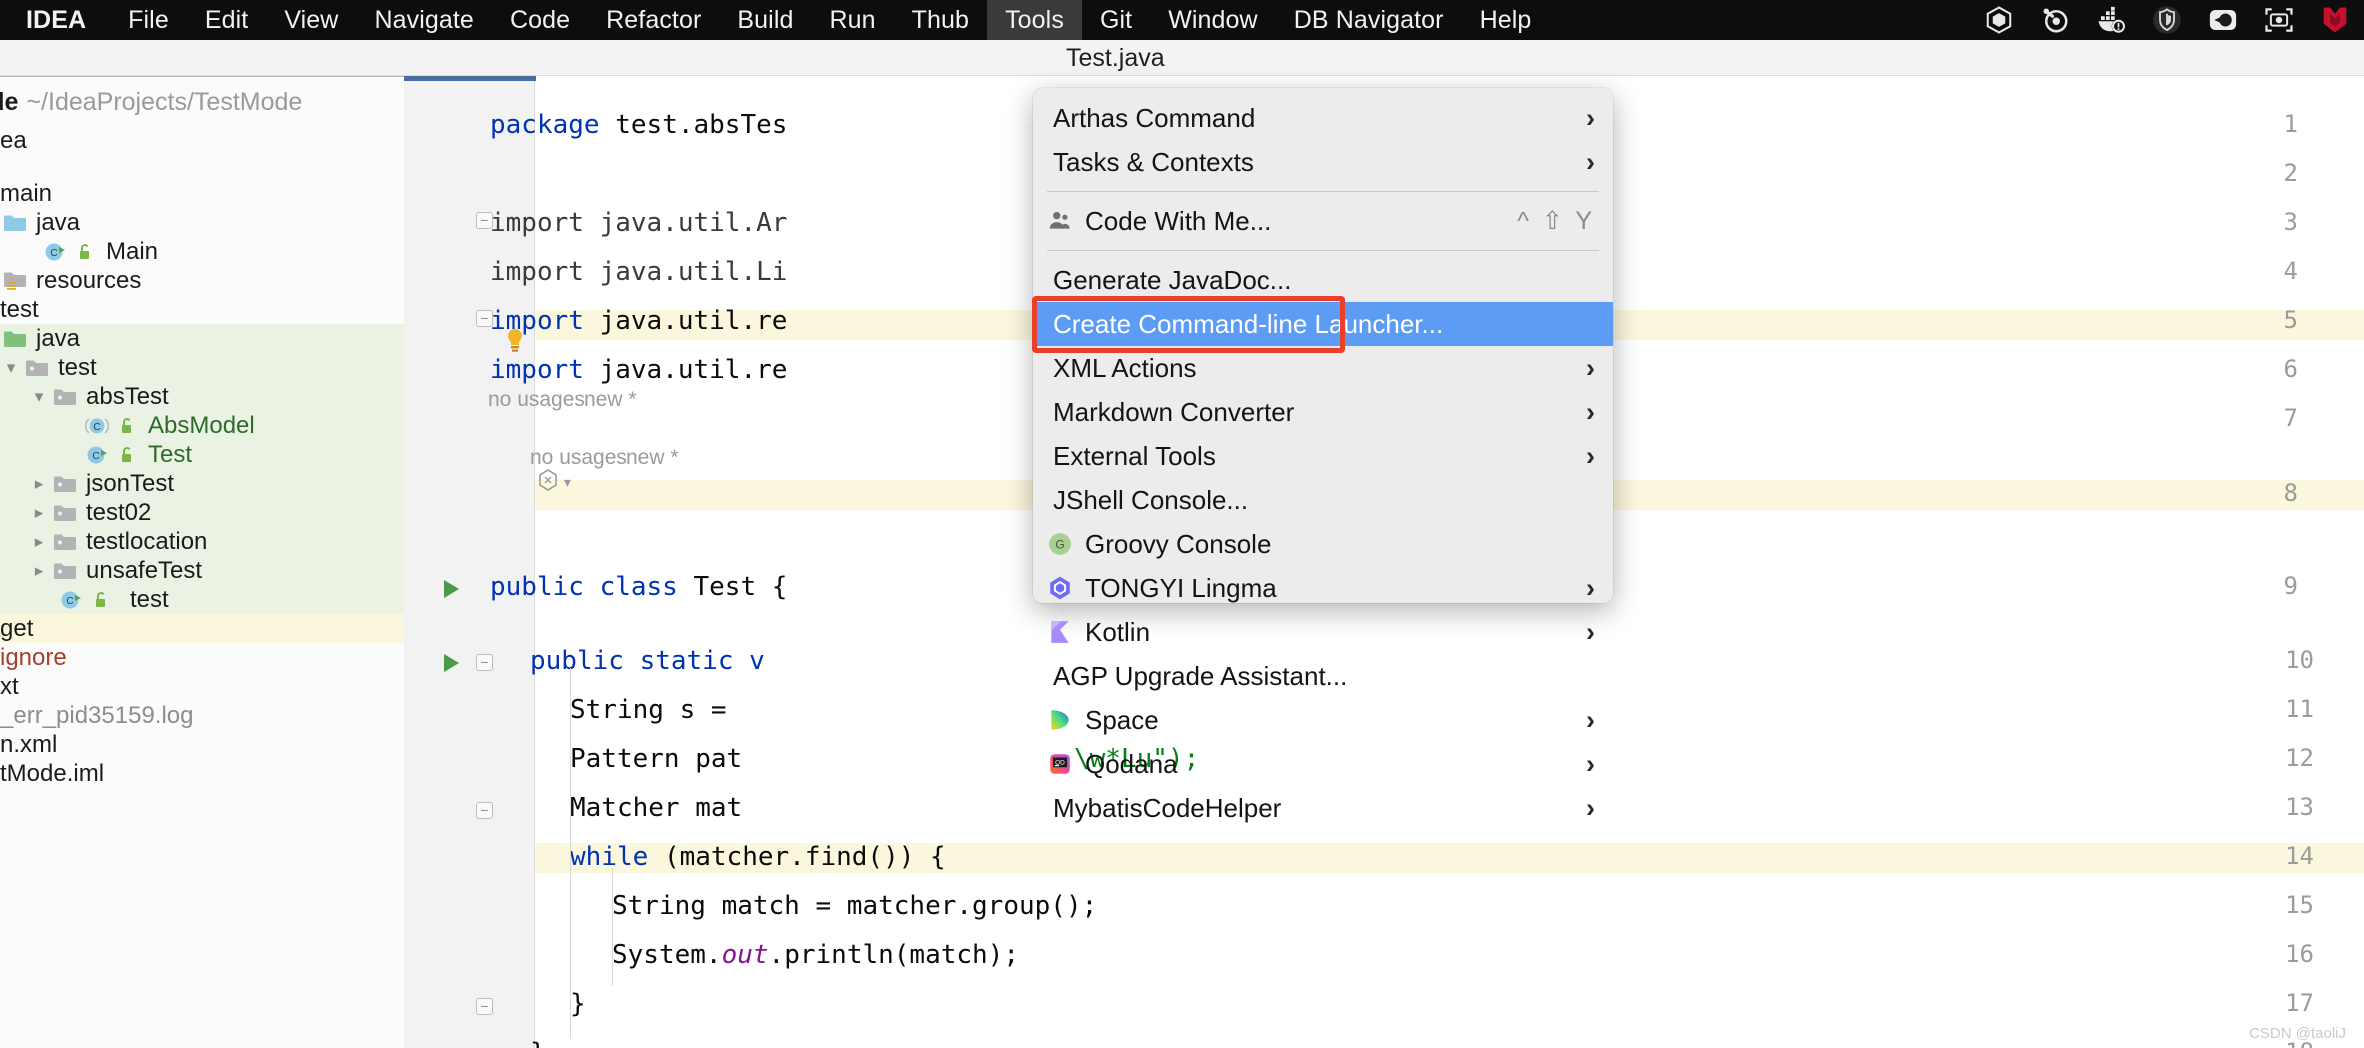 The image size is (2364, 1048). What do you see at coordinates (2279, 20) in the screenshot?
I see `screenshot-icon` at bounding box center [2279, 20].